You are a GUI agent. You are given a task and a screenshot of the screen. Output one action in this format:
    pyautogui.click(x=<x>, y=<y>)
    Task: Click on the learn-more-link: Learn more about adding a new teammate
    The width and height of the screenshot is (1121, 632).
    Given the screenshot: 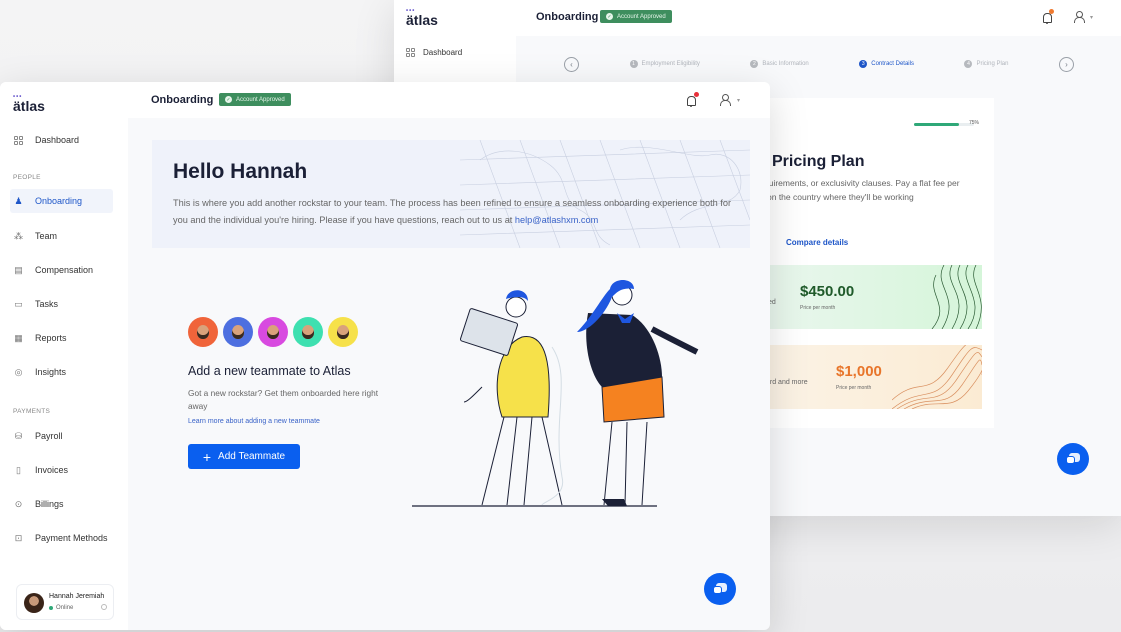 What is the action you would take?
    pyautogui.click(x=254, y=421)
    